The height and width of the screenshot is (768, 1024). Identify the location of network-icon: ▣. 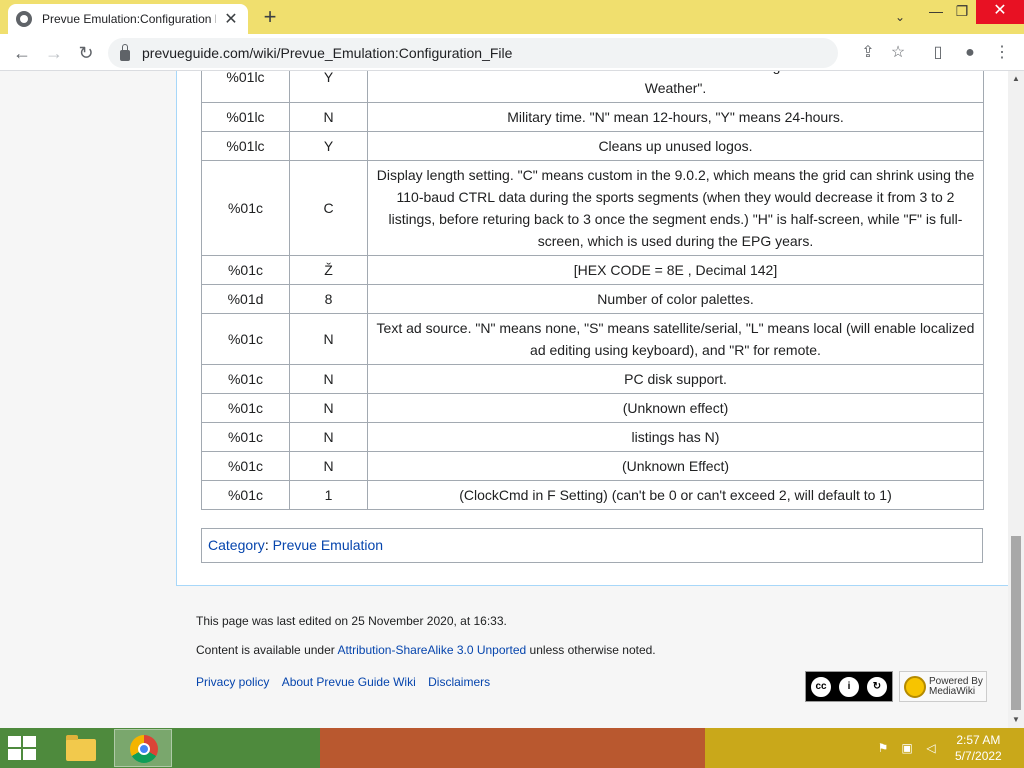
(907, 748).